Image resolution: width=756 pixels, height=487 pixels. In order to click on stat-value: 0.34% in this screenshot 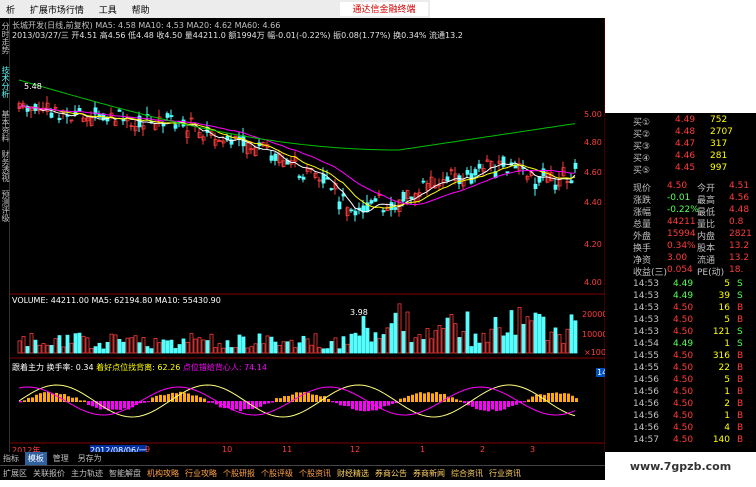, I will do `click(681, 246)`.